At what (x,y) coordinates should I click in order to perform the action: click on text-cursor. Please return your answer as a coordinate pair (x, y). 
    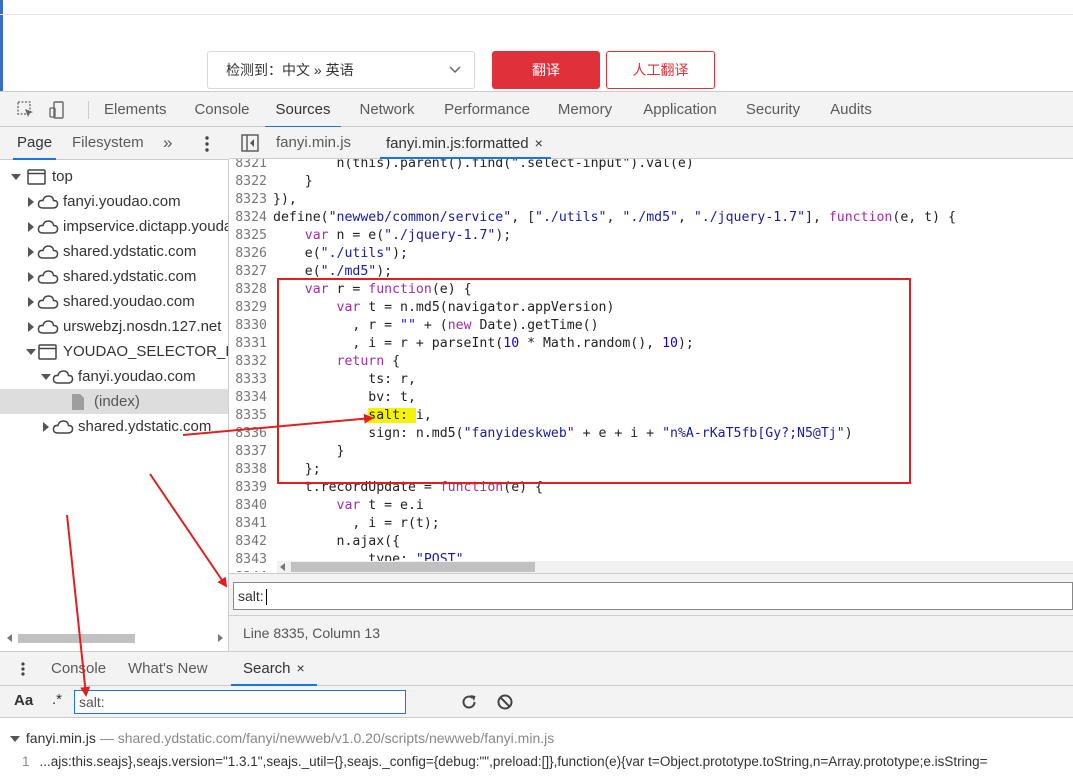
    Looking at the image, I should click on (266, 597).